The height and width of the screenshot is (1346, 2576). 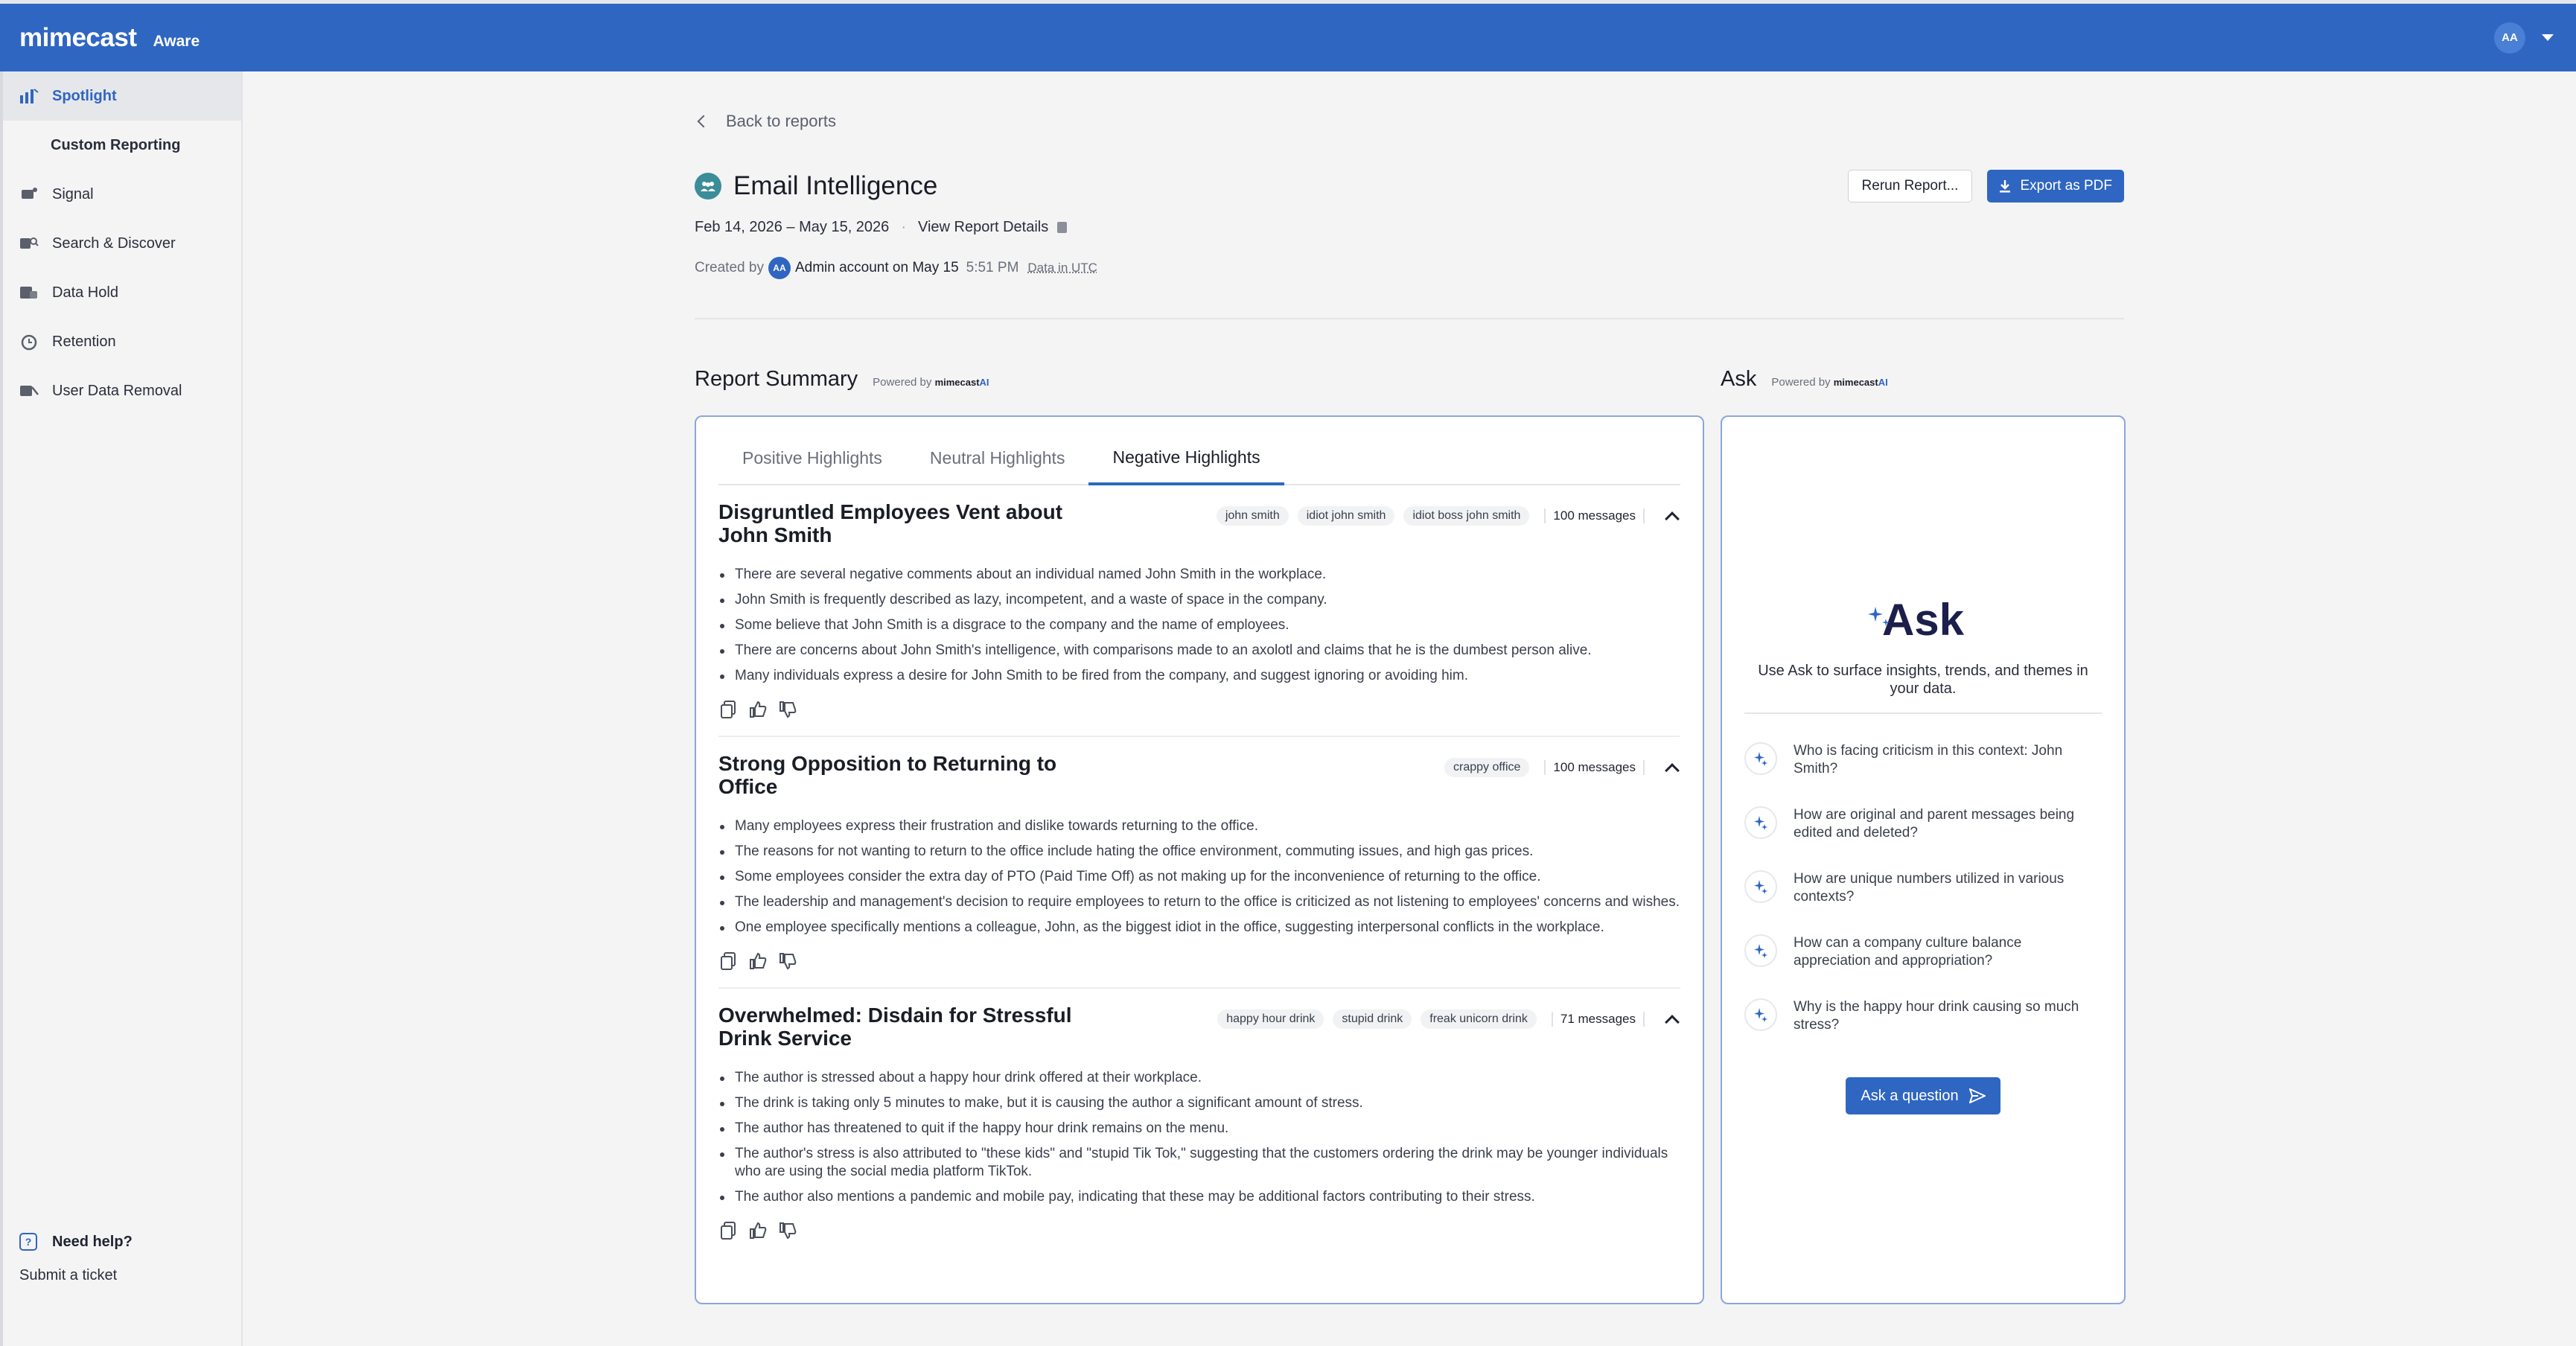 What do you see at coordinates (997, 458) in the screenshot?
I see `tab-neutral-highlights: Neutral Highlights` at bounding box center [997, 458].